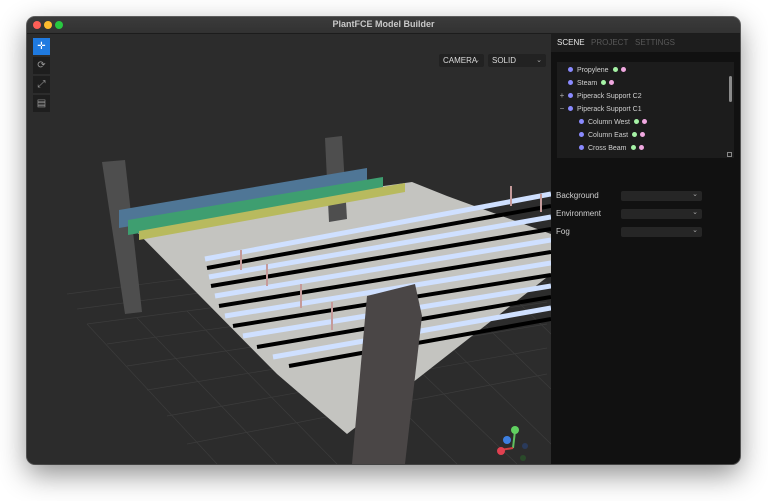  I want to click on tree-item-piperack-support-c2: Piperack Support C2, so click(605, 96).